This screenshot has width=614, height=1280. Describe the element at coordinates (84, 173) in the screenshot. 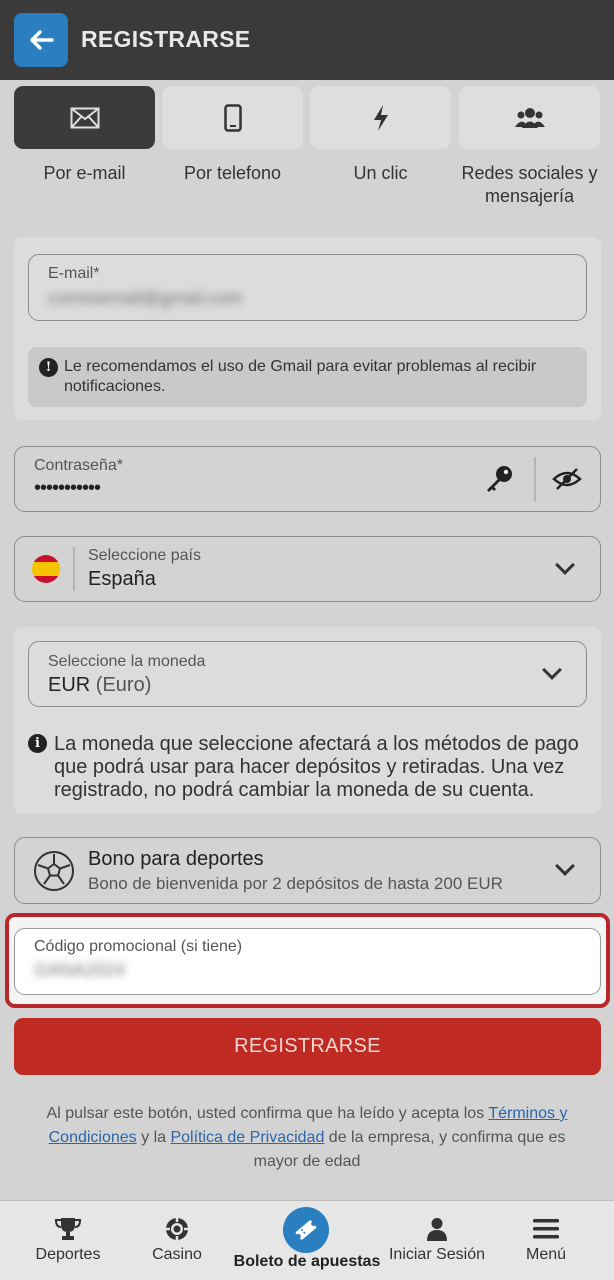

I see `tab-label-email: Por e-mail` at that location.